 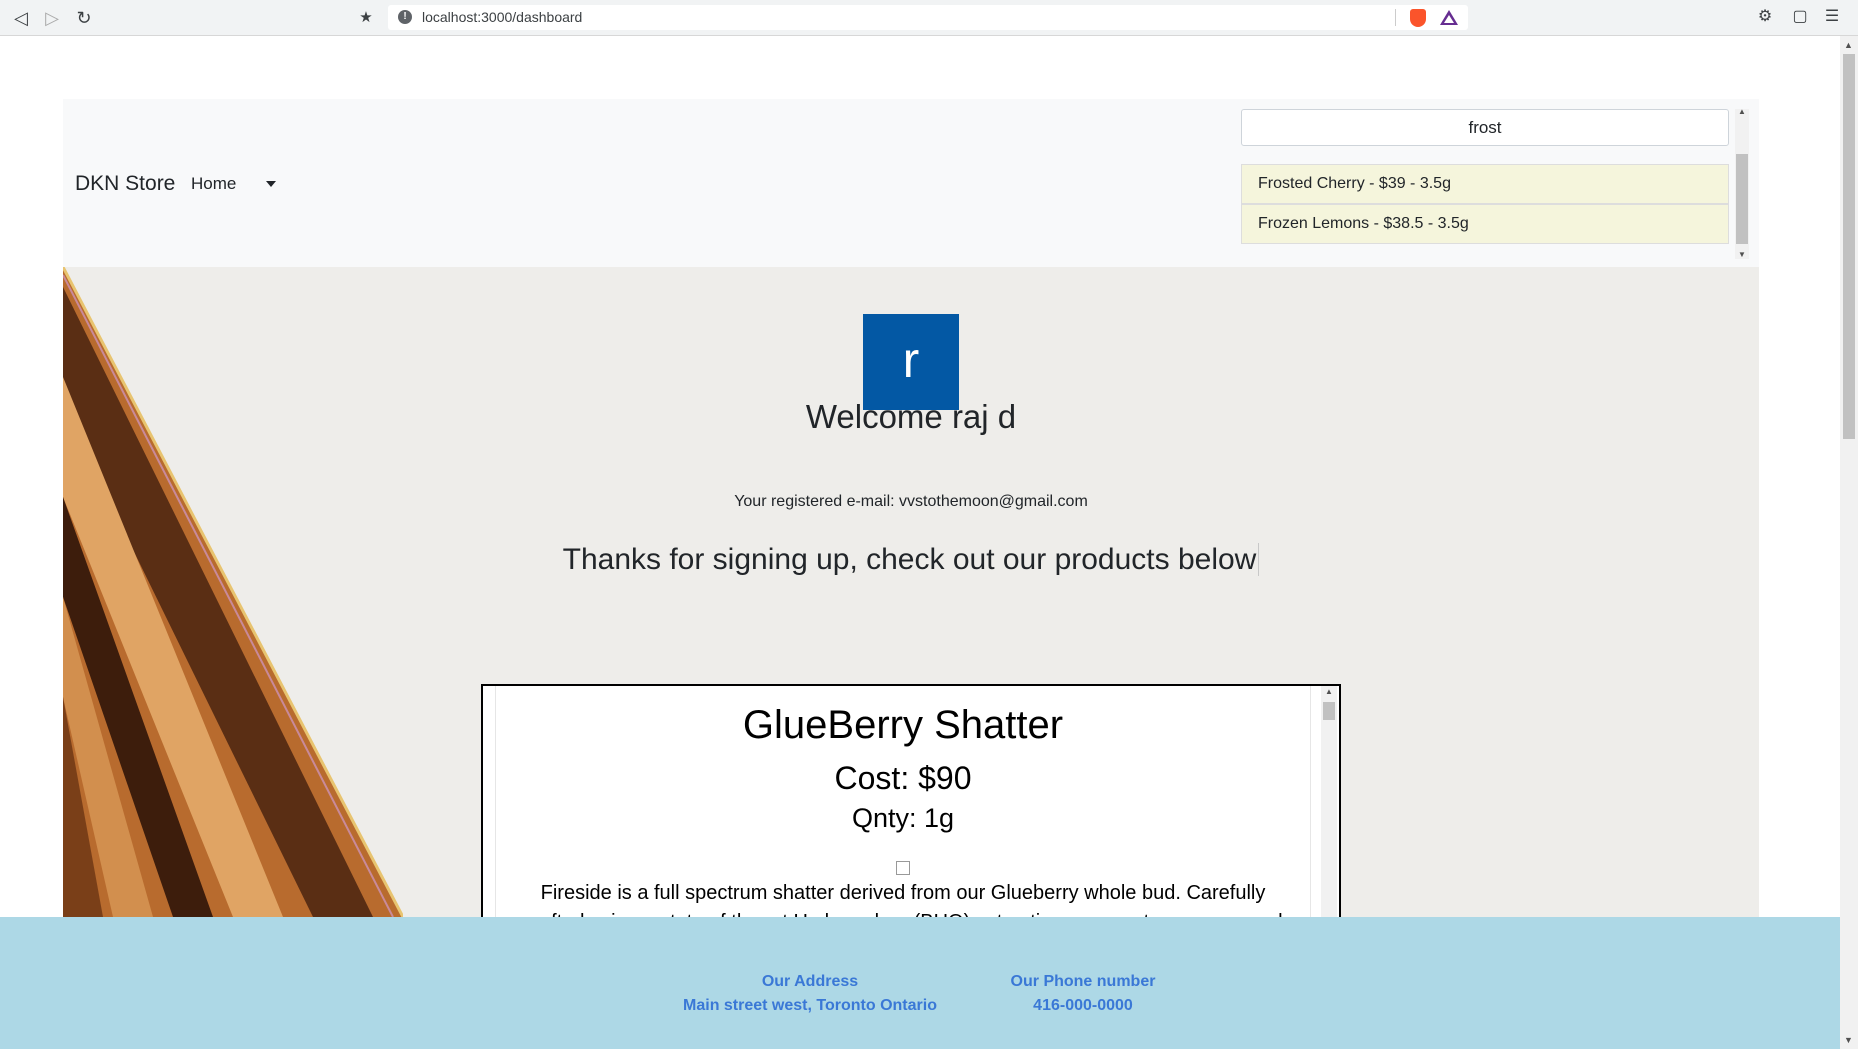 I want to click on product-quantity: Qnty: 1g, so click(x=903, y=818).